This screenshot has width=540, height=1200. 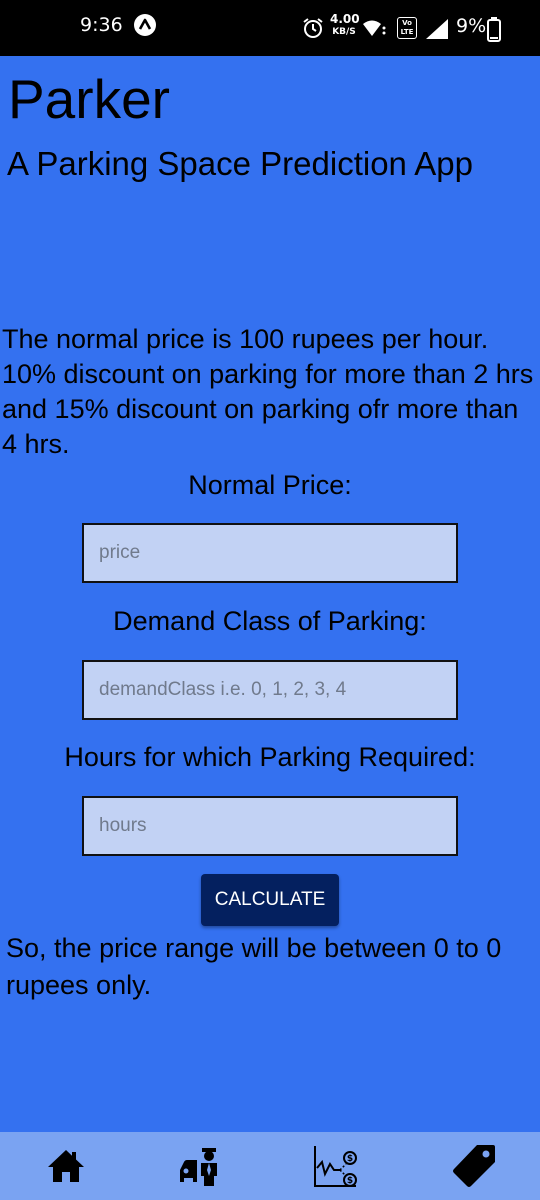 What do you see at coordinates (240, 163) in the screenshot?
I see `app-subtitle: A Parking Space Prediction App` at bounding box center [240, 163].